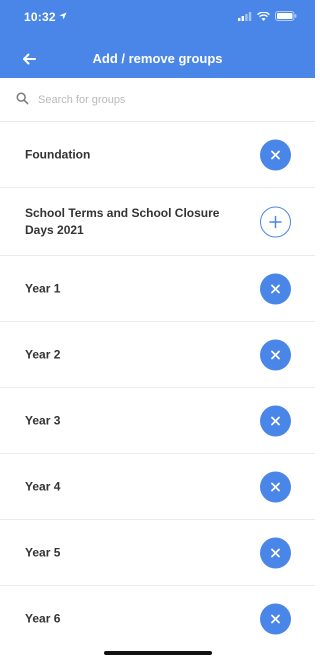 The width and height of the screenshot is (320, 661). Describe the element at coordinates (40, 17) in the screenshot. I see `status-time: 10:32` at that location.